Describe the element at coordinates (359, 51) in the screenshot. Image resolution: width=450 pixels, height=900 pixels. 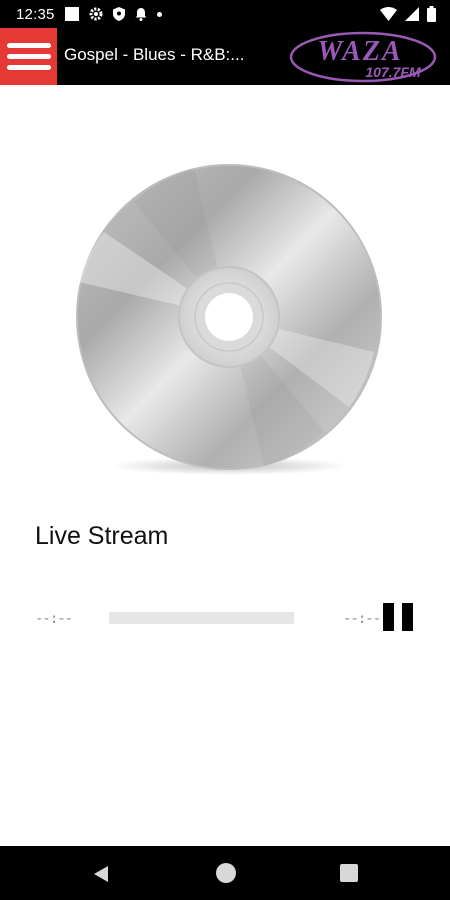
I see `logo-text: WAZA` at that location.